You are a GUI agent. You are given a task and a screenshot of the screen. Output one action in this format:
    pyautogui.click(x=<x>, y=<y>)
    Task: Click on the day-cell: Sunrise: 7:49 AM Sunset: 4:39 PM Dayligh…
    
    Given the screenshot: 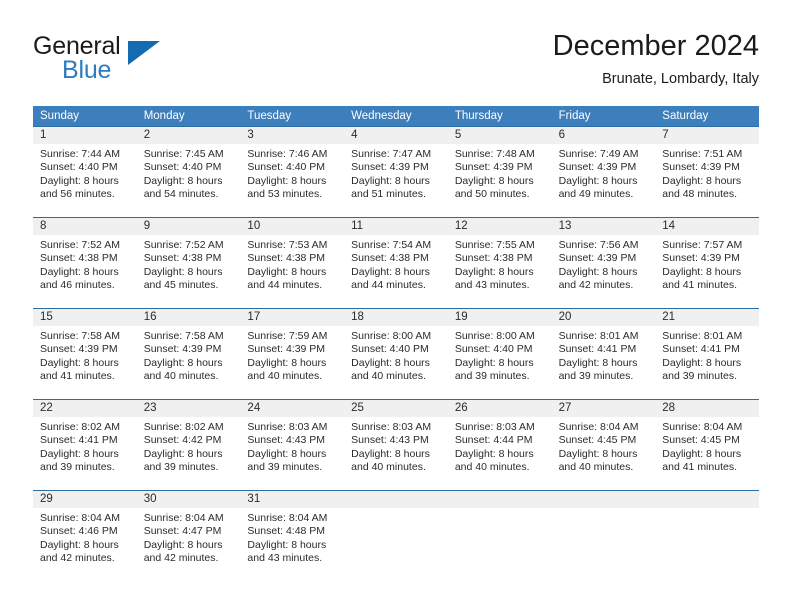 What is the action you would take?
    pyautogui.click(x=604, y=180)
    